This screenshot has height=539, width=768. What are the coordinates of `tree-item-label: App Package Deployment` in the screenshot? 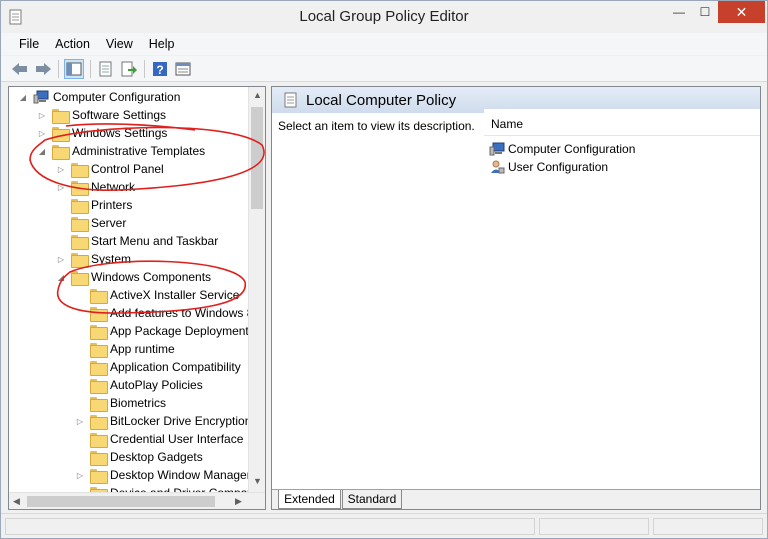 It's located at (179, 331).